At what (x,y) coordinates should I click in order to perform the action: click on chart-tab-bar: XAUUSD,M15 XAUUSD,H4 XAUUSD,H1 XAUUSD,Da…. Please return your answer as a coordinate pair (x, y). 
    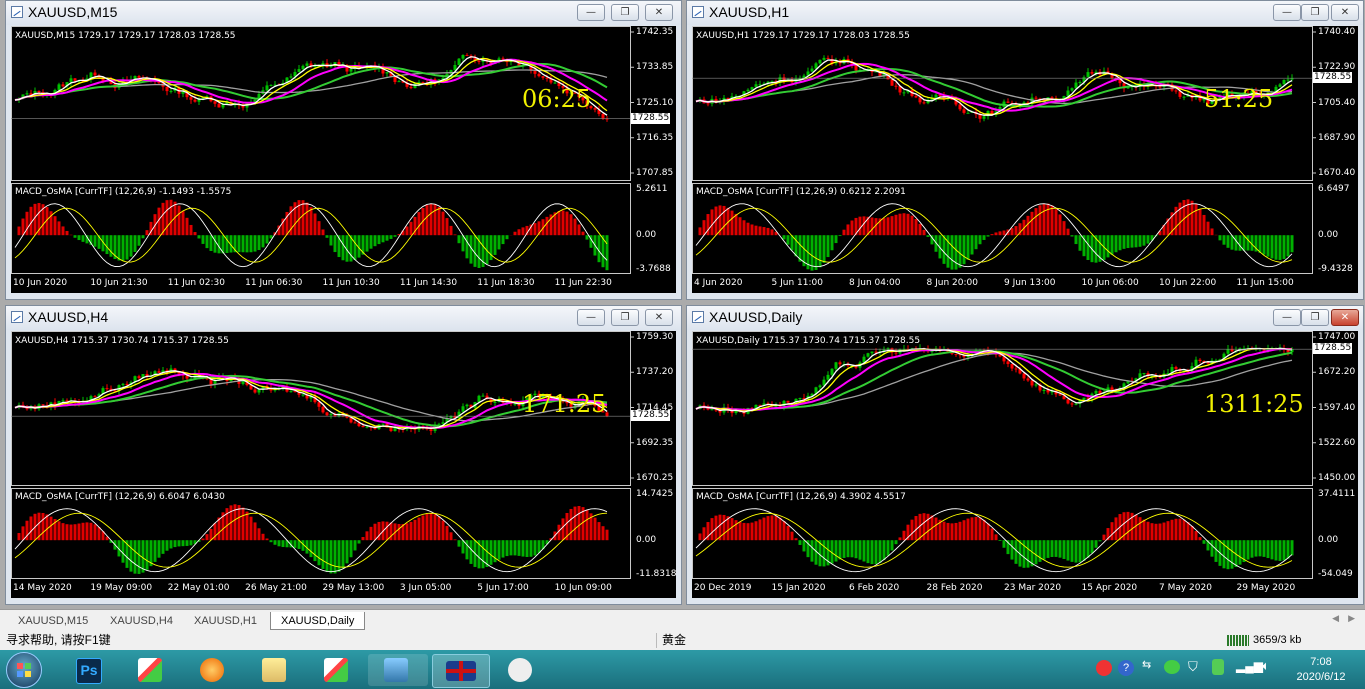
    Looking at the image, I should click on (682, 620).